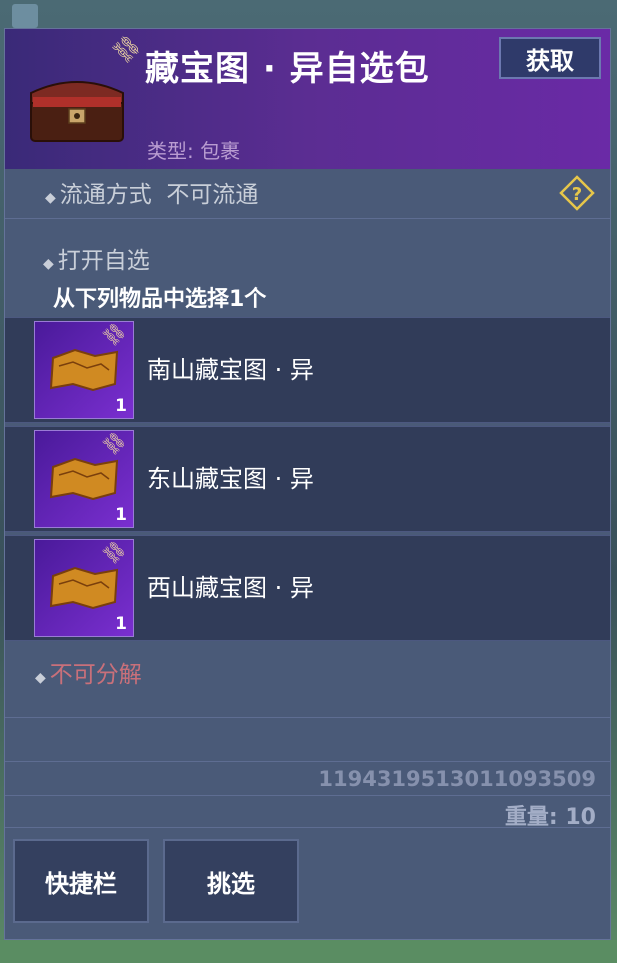 This screenshot has width=617, height=963. What do you see at coordinates (457, 779) in the screenshot?
I see `item-serial: 1194319513011093509` at bounding box center [457, 779].